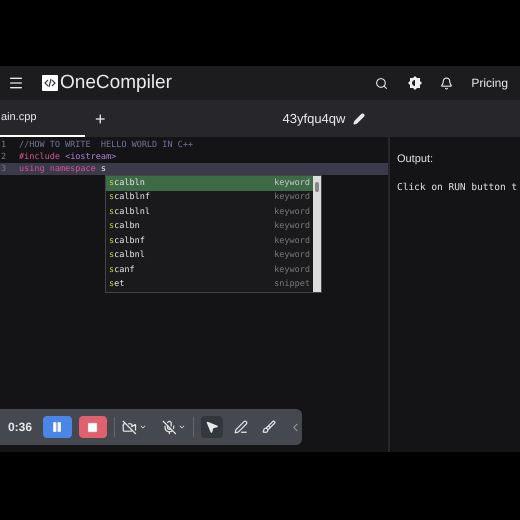 Image resolution: width=520 pixels, height=520 pixels. Describe the element at coordinates (241, 427) in the screenshot. I see `pen-icon` at that location.